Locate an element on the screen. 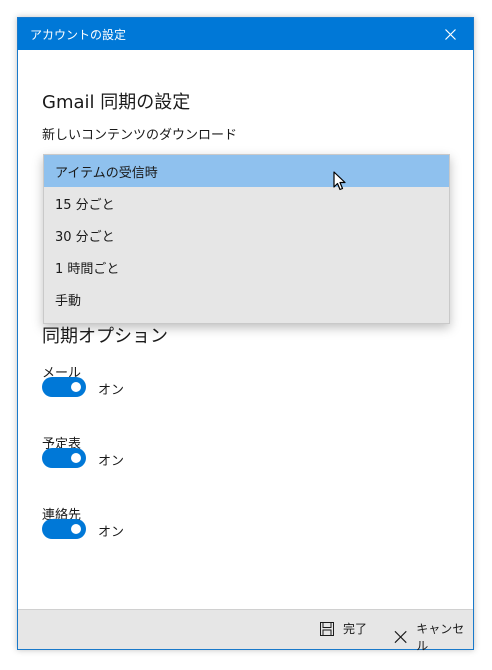  command-bar: 完了 キャンセル is located at coordinates (245, 631).